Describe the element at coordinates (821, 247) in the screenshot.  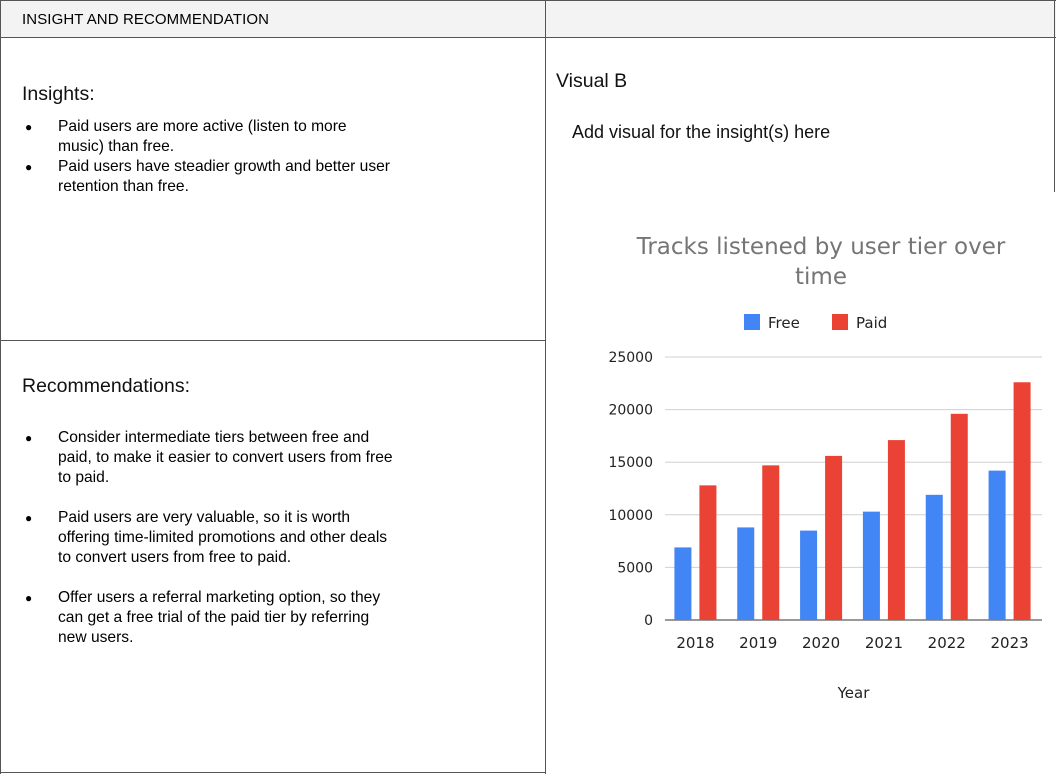
I see `chart-title-line-1: Tracks listened by user tier over` at that location.